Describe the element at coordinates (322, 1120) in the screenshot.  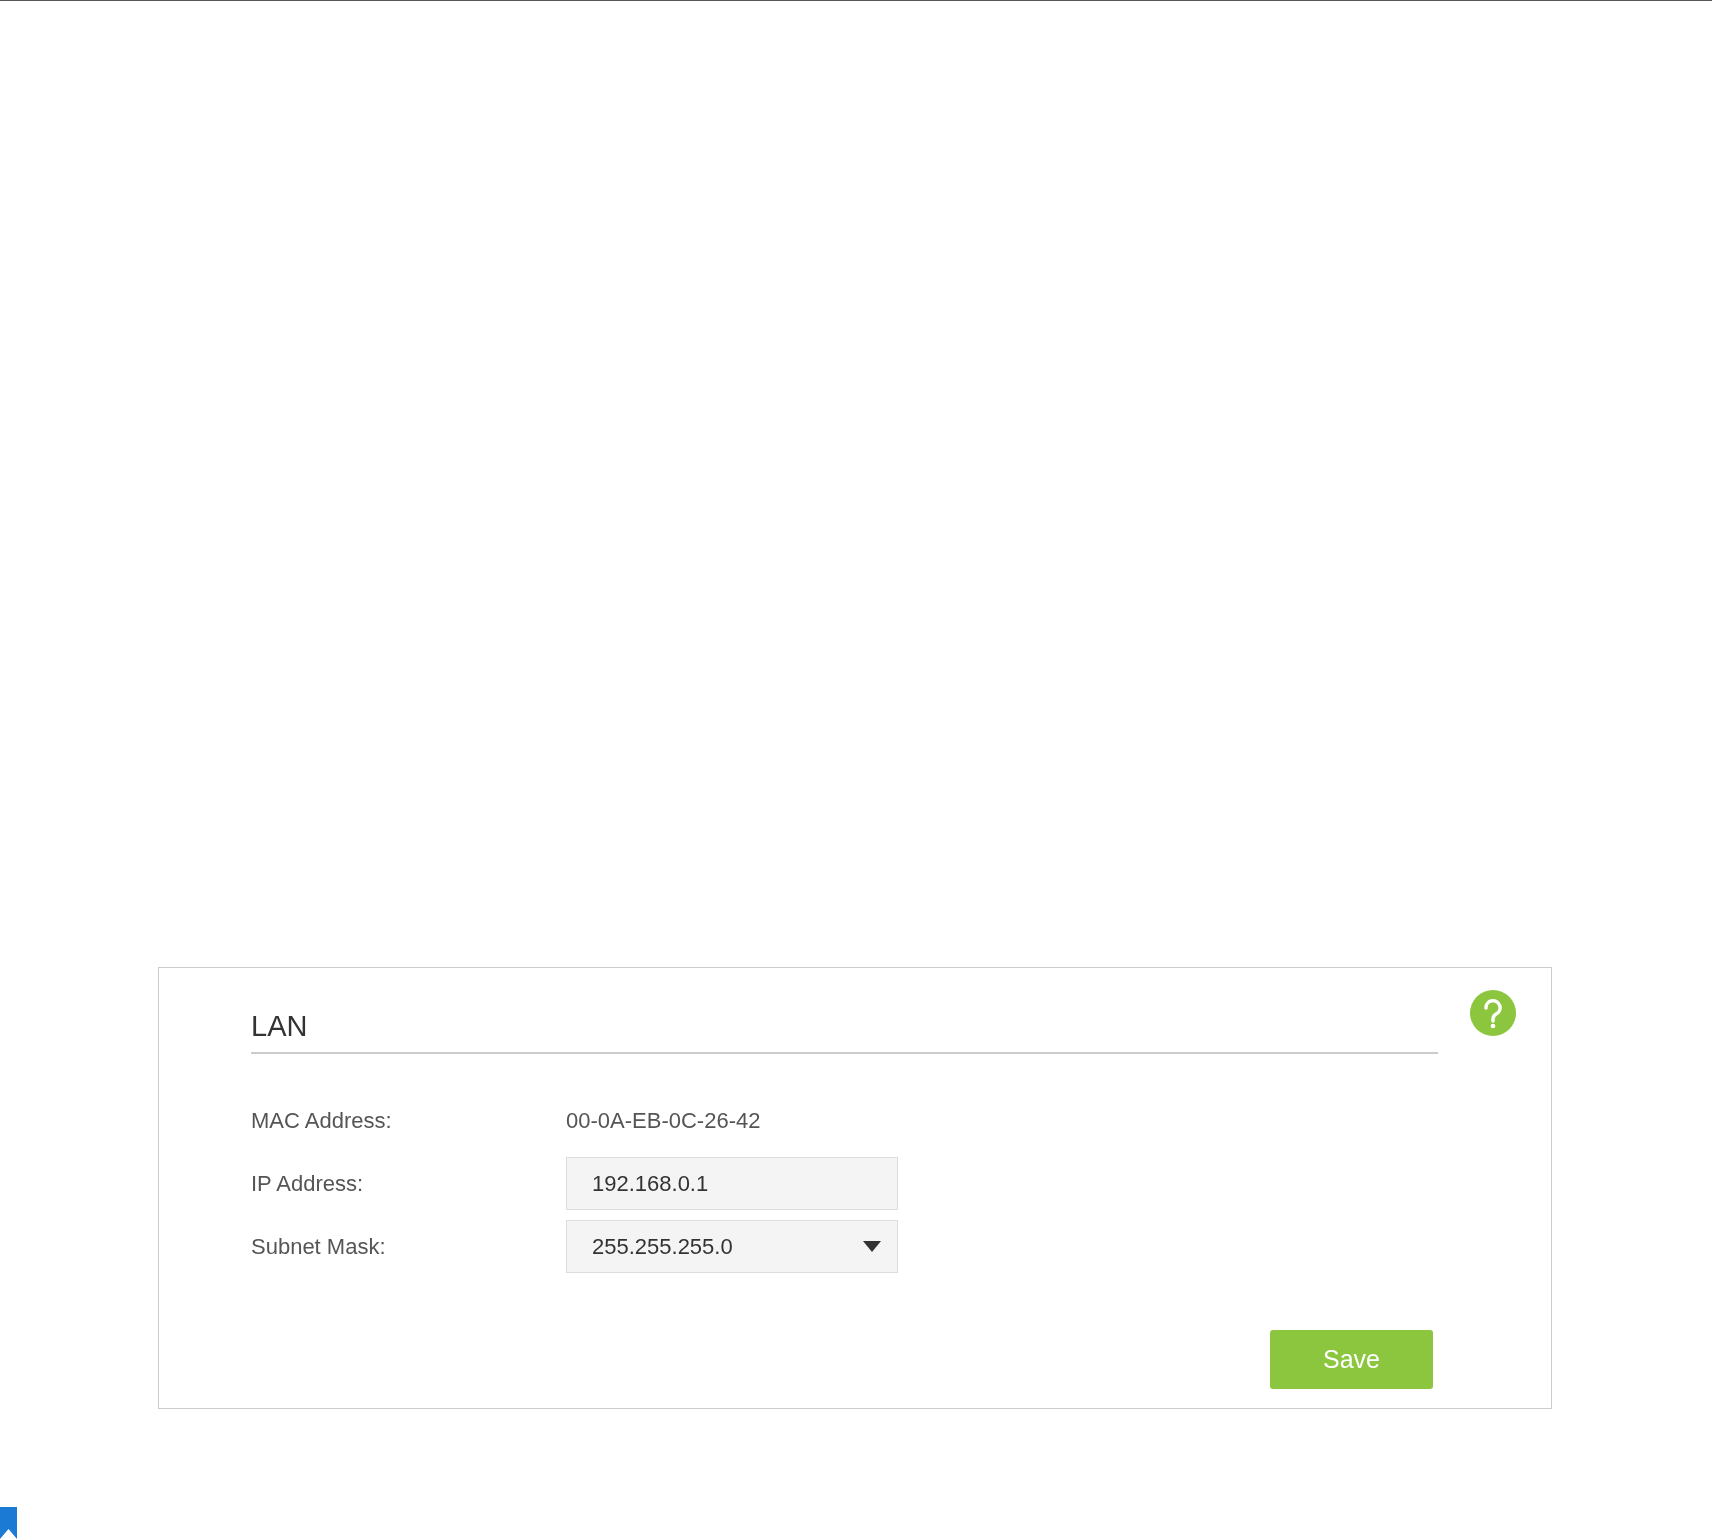
I see `field-label: MAC Address:` at that location.